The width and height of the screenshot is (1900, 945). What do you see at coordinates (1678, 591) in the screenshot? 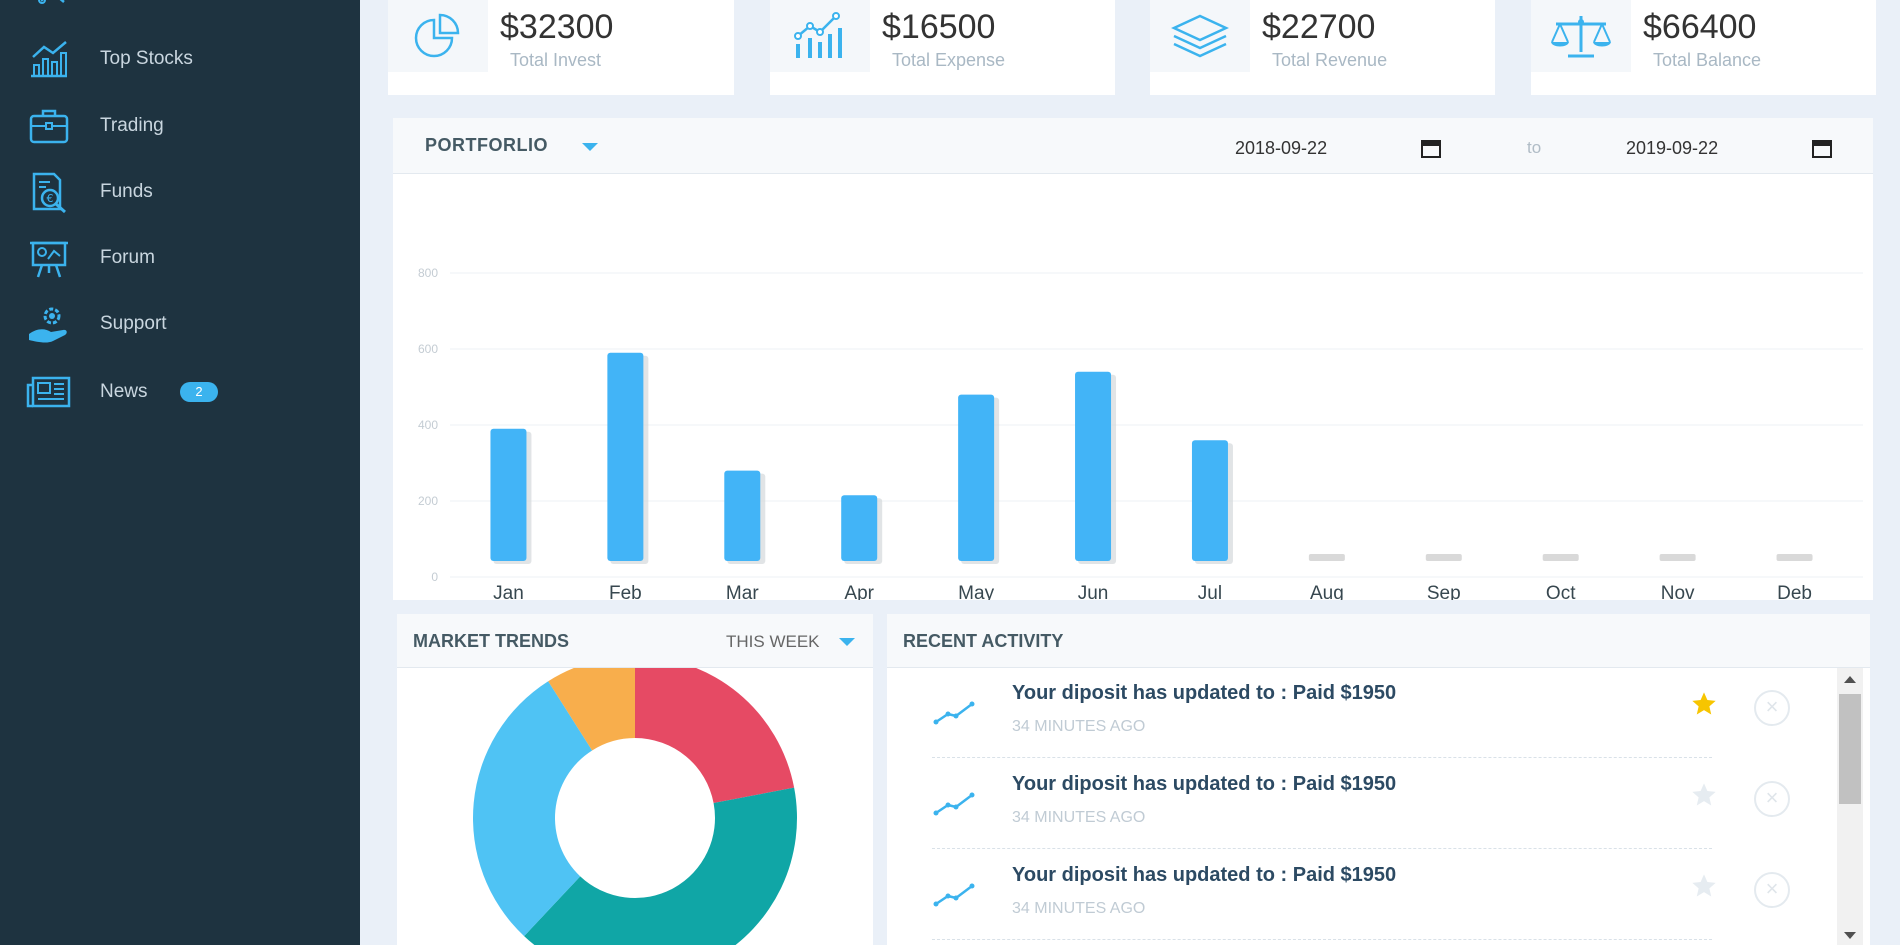
I see `x-tick-label: Nov` at bounding box center [1678, 591].